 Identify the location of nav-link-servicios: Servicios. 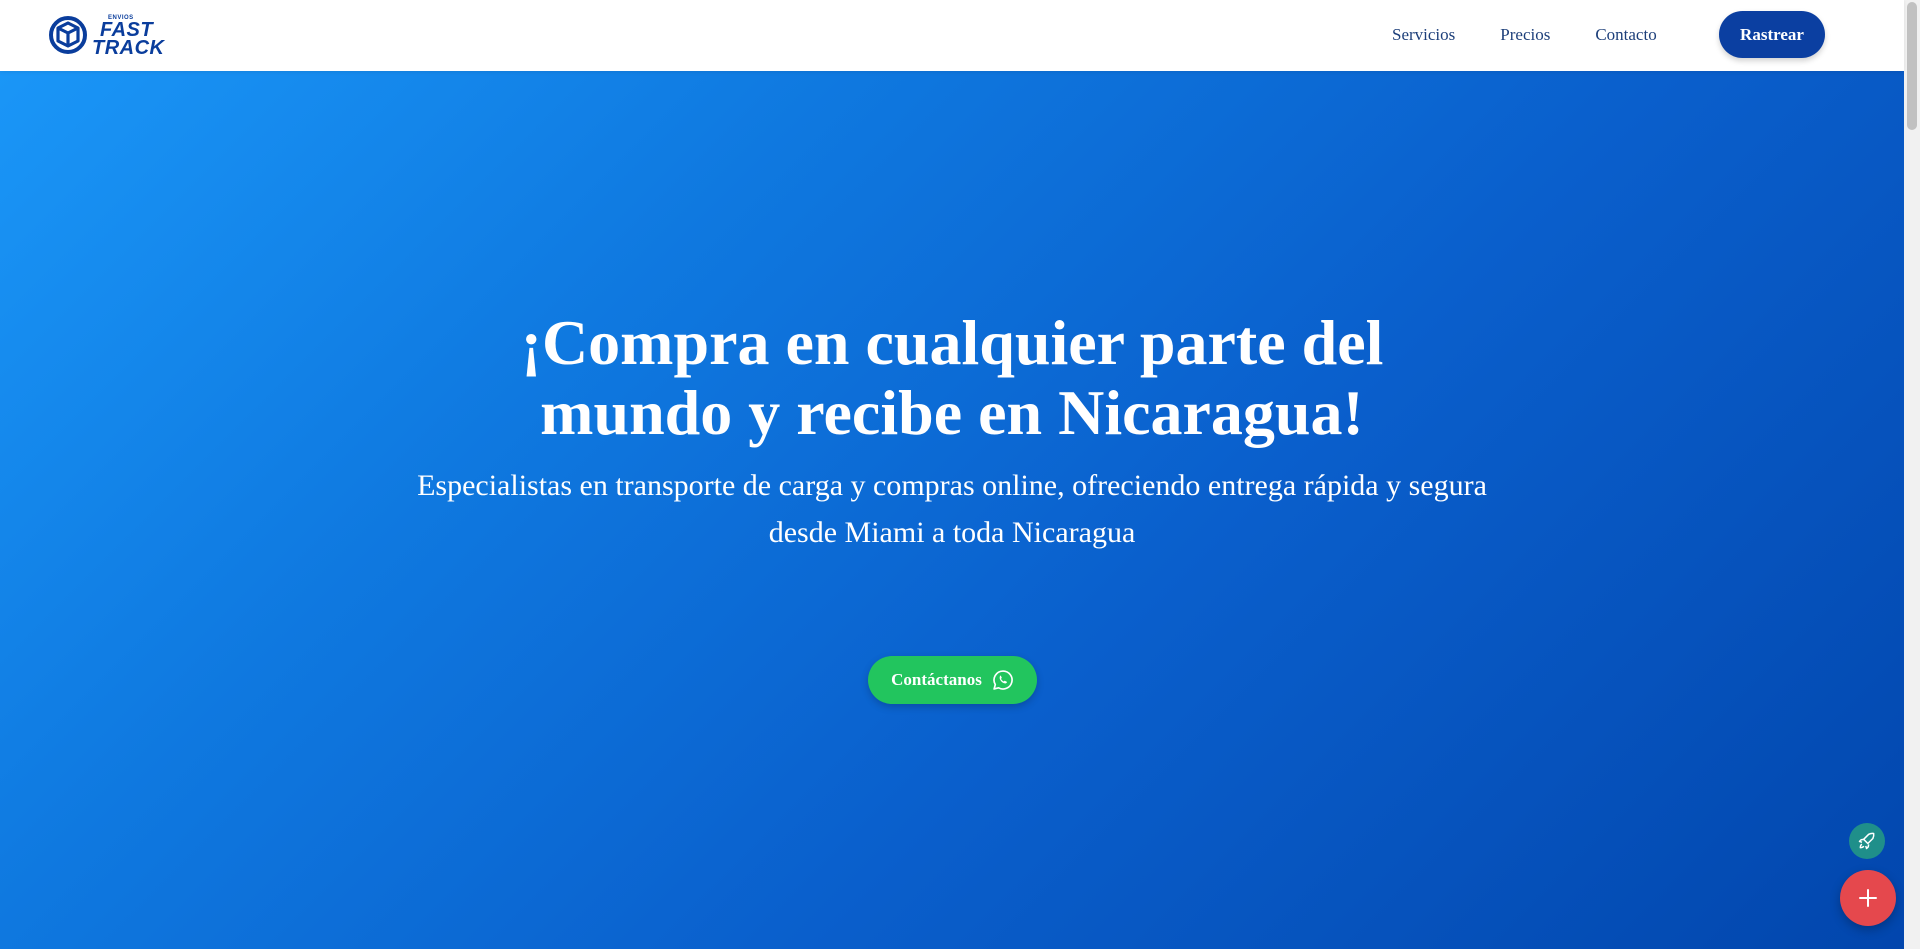
(1423, 35).